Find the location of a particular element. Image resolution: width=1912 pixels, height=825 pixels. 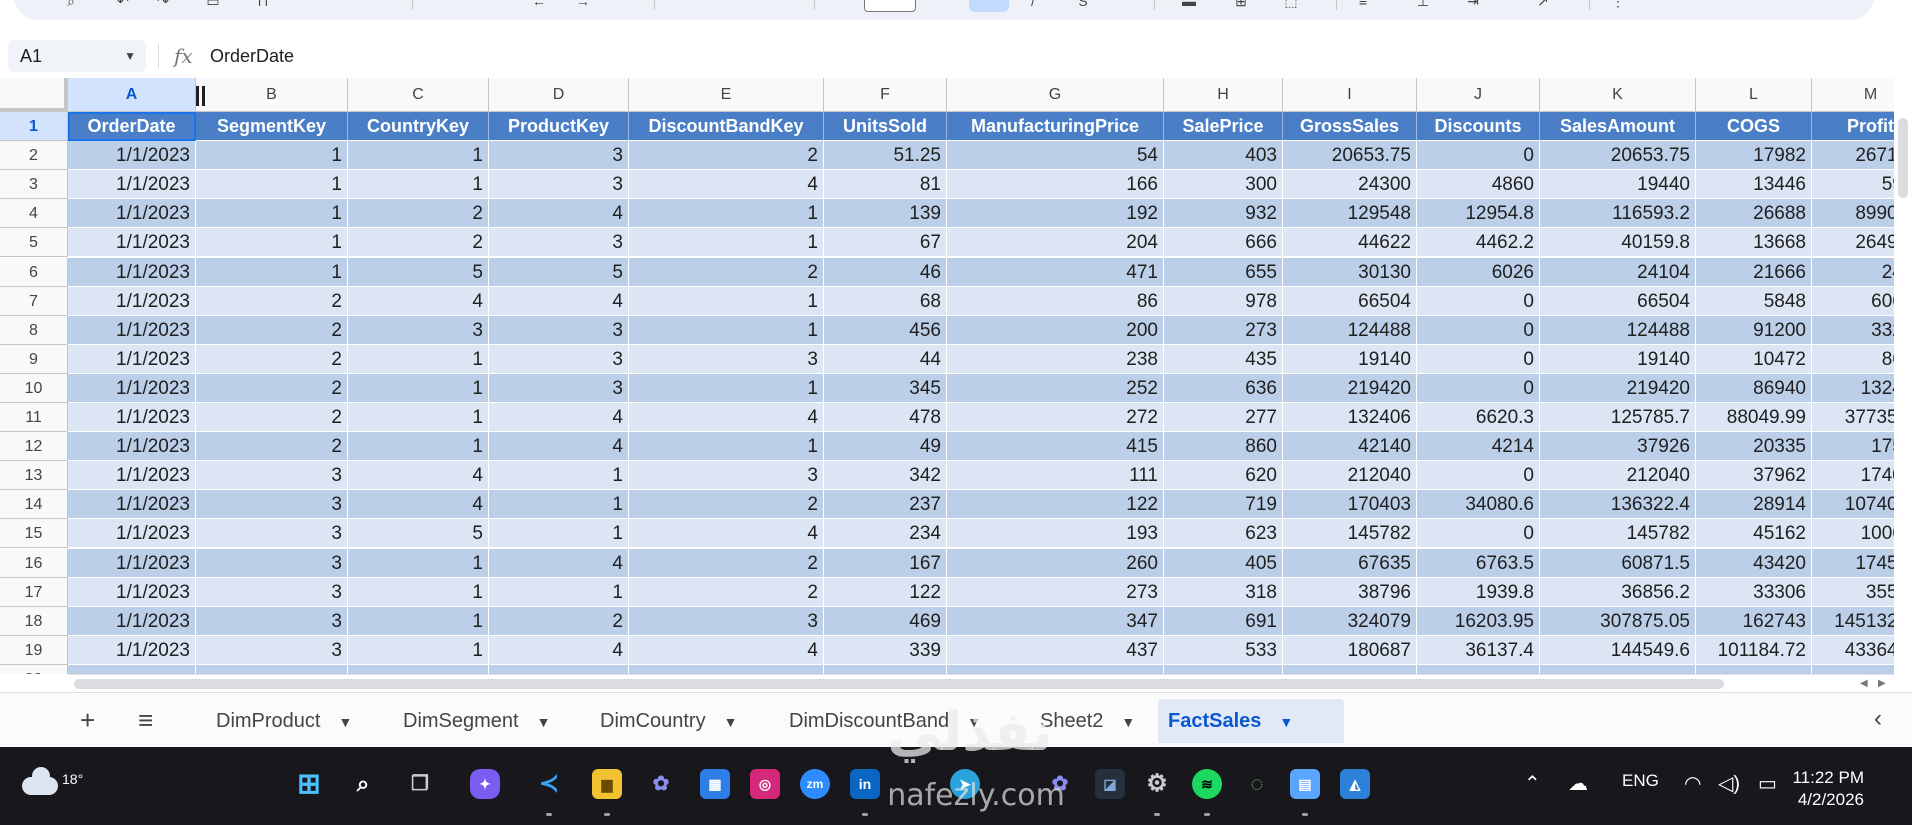

table-cell: 19140 is located at coordinates (1350, 359).